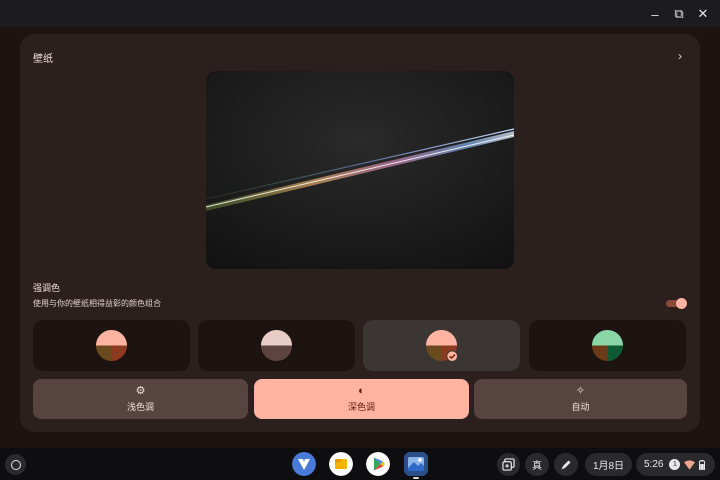 This screenshot has height=480, width=720. What do you see at coordinates (537, 464) in the screenshot?
I see `input-method-button: 真` at bounding box center [537, 464].